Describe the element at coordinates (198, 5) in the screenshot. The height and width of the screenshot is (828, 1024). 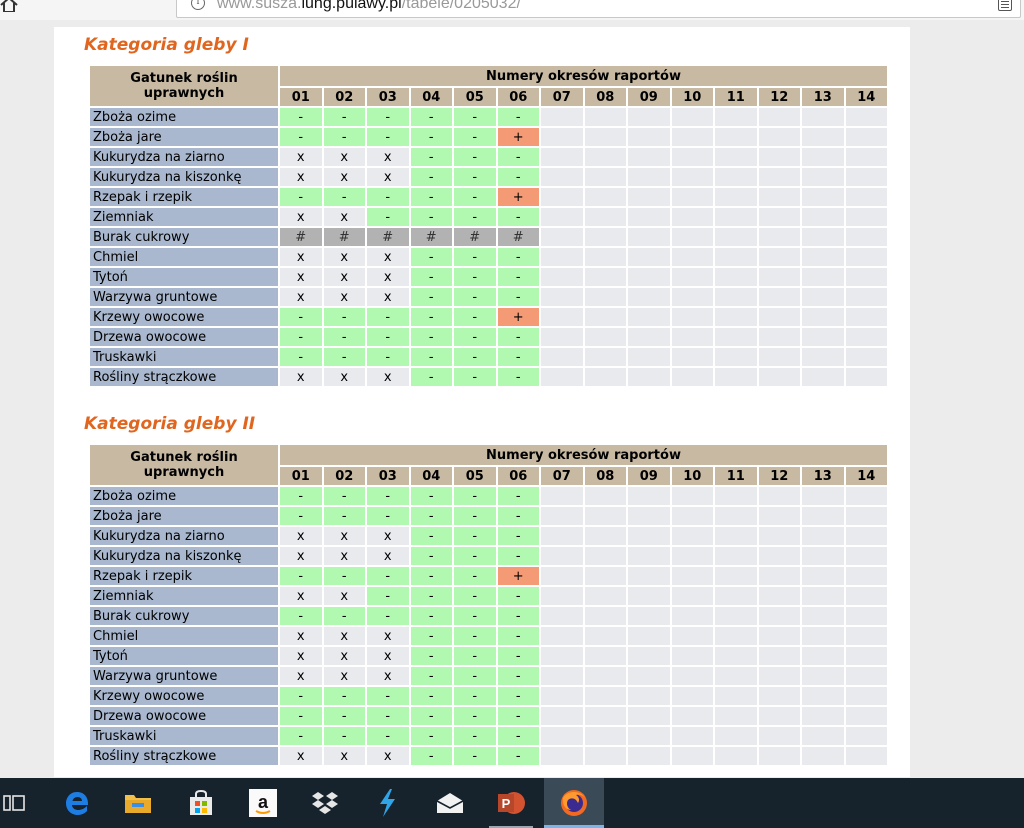
I see `site-info-icon: i` at that location.